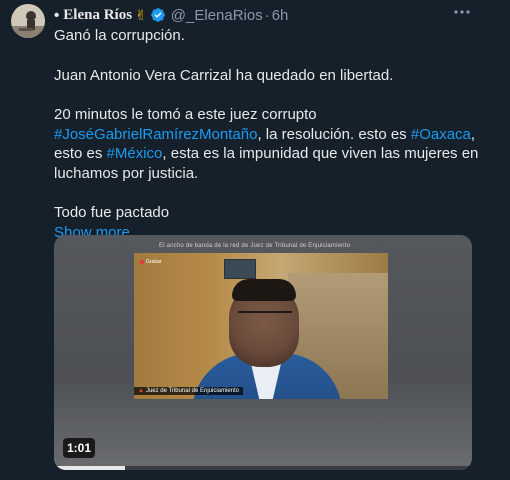  Describe the element at coordinates (334, 134) in the screenshot. I see `tweet-line-4-text: , la resolución. esto es` at that location.